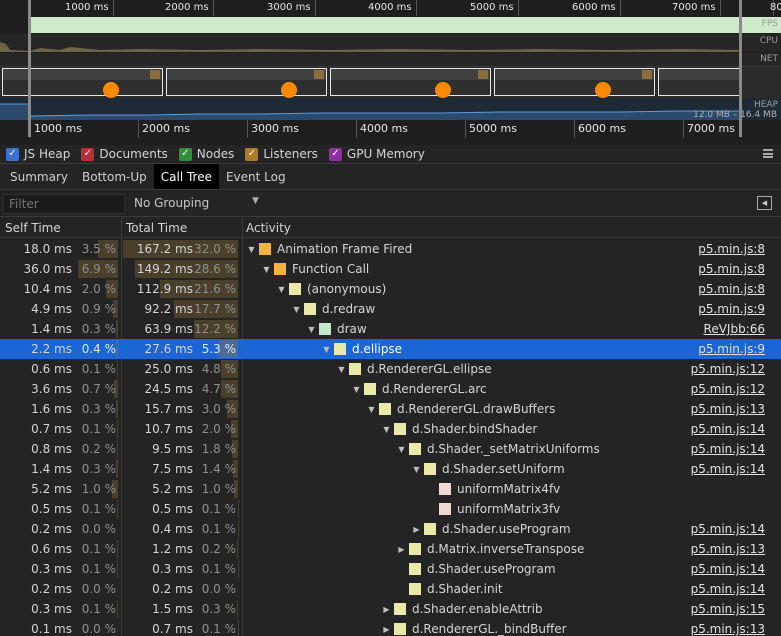 Image resolution: width=781 pixels, height=636 pixels. What do you see at coordinates (117, 569) in the screenshot?
I see `self-time-bar` at bounding box center [117, 569].